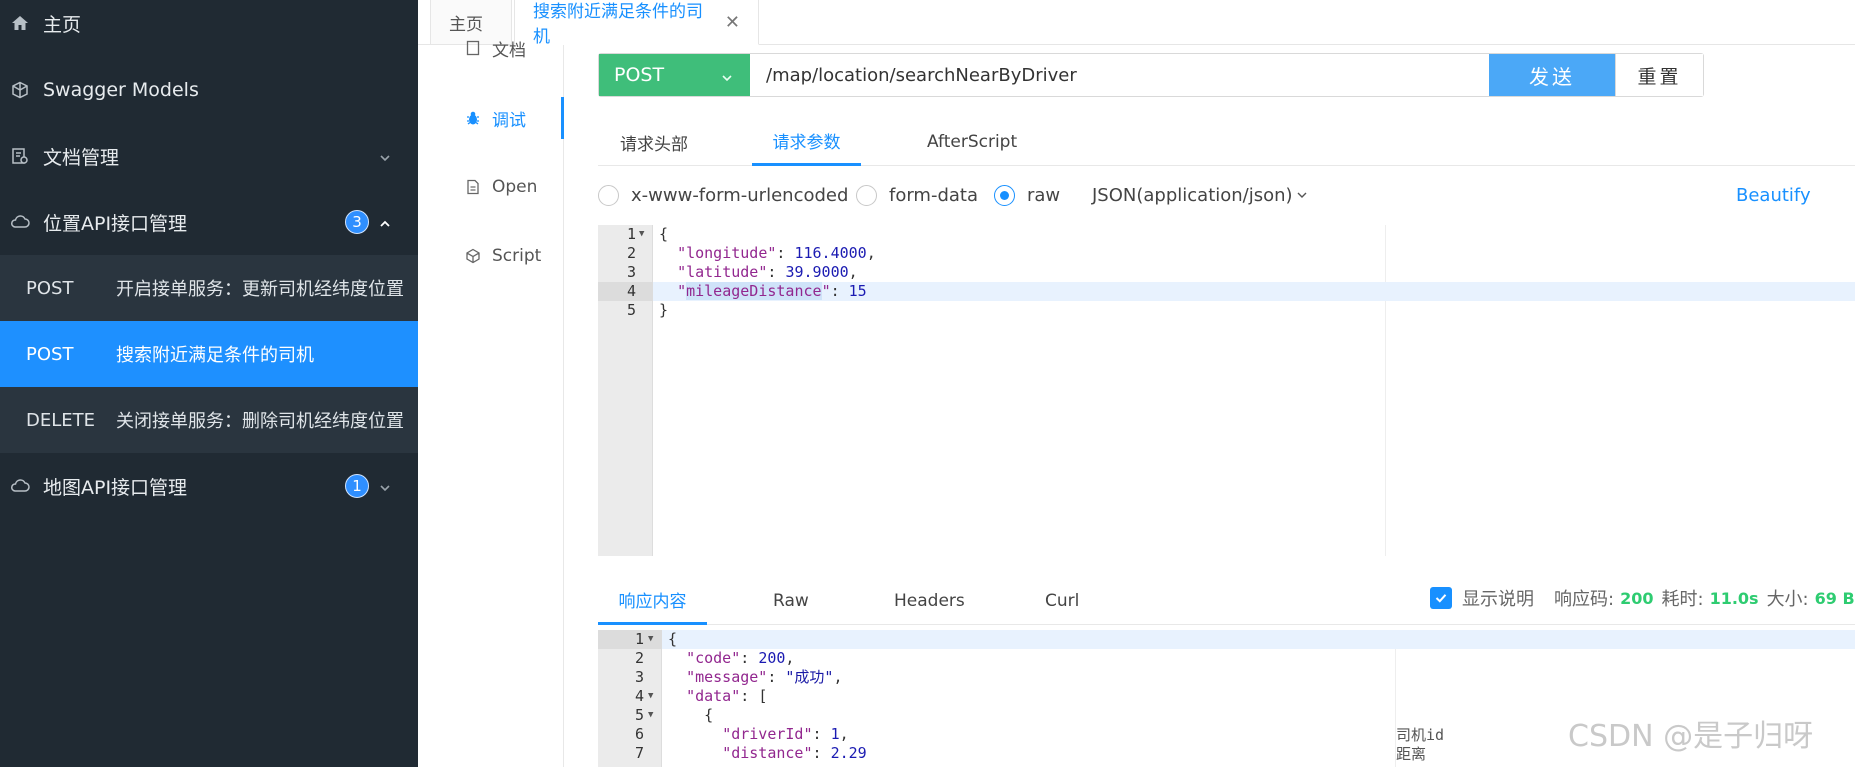  What do you see at coordinates (1027, 195) in the screenshot?
I see `radio-raw: raw` at bounding box center [1027, 195].